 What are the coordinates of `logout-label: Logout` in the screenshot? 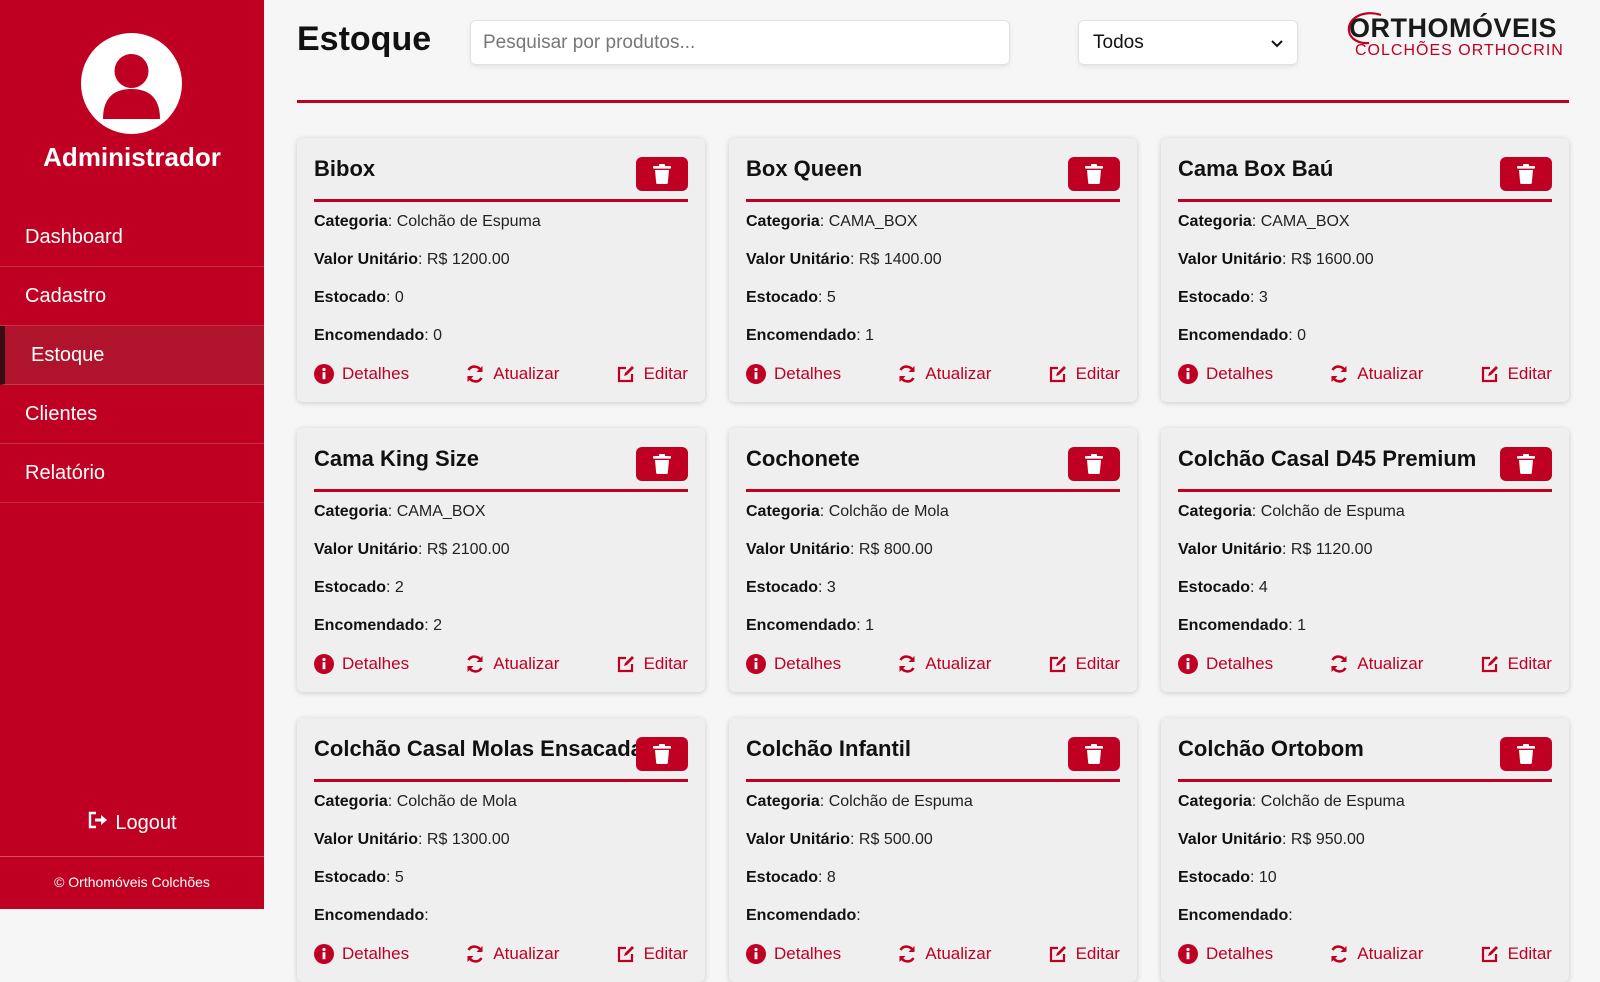 It's located at (146, 822).